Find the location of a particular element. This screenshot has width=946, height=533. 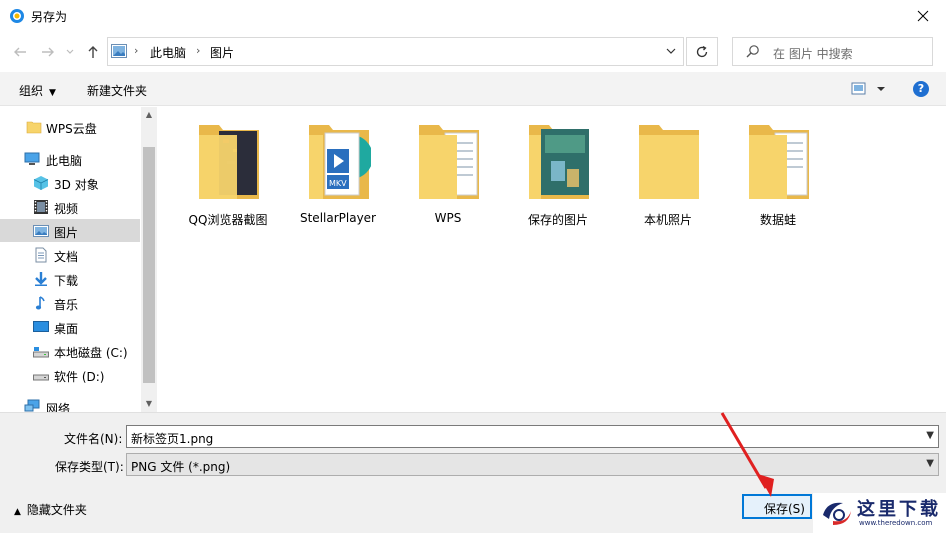

download-icon is located at coordinates (41, 279).